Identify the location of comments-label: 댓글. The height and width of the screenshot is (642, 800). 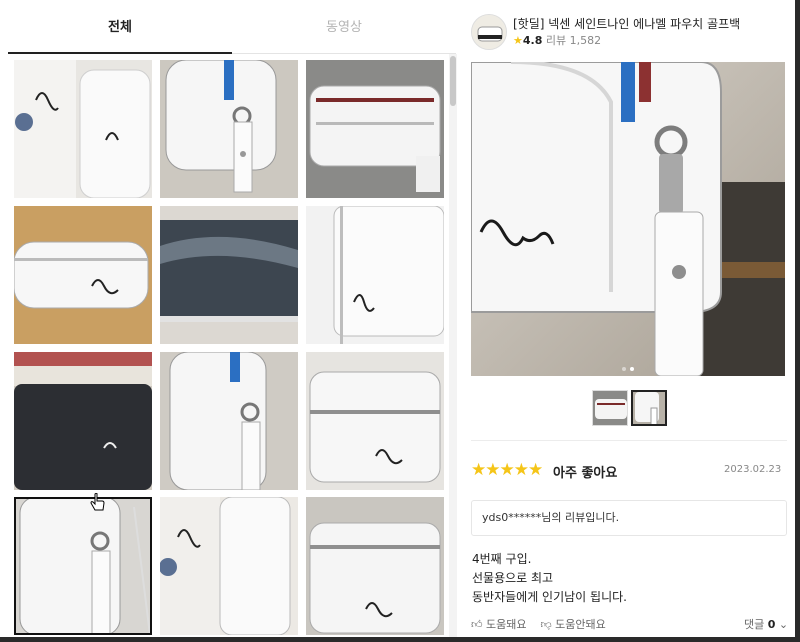
(754, 624).